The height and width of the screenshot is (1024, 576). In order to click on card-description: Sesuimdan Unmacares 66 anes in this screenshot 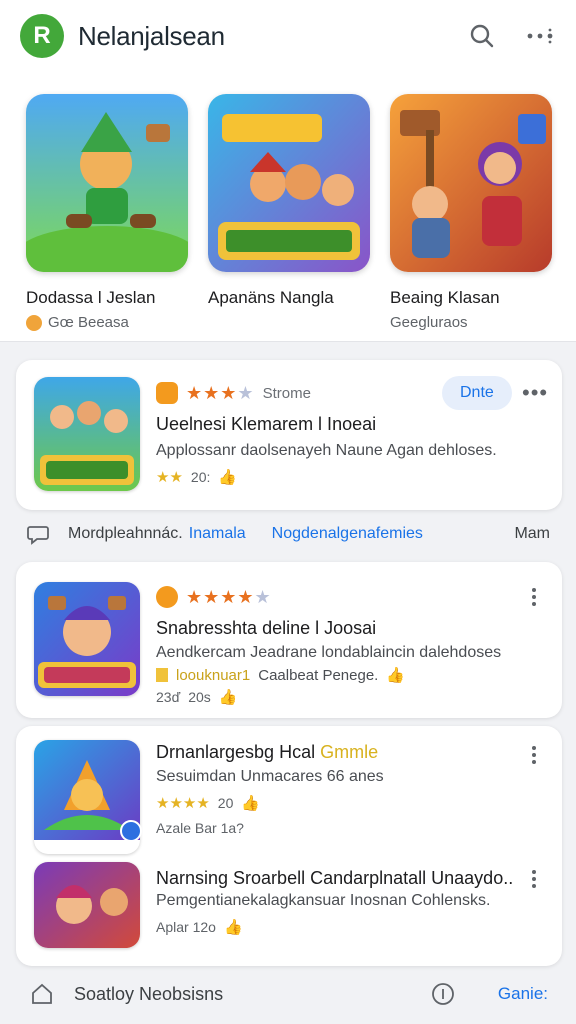, I will do `click(270, 776)`.